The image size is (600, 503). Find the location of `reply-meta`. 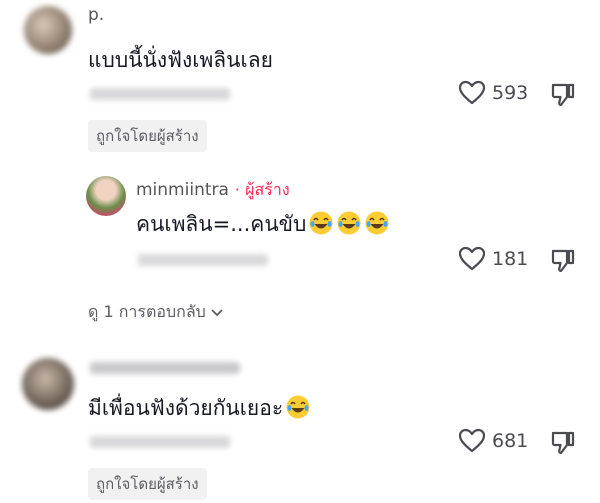

reply-meta is located at coordinates (203, 260).